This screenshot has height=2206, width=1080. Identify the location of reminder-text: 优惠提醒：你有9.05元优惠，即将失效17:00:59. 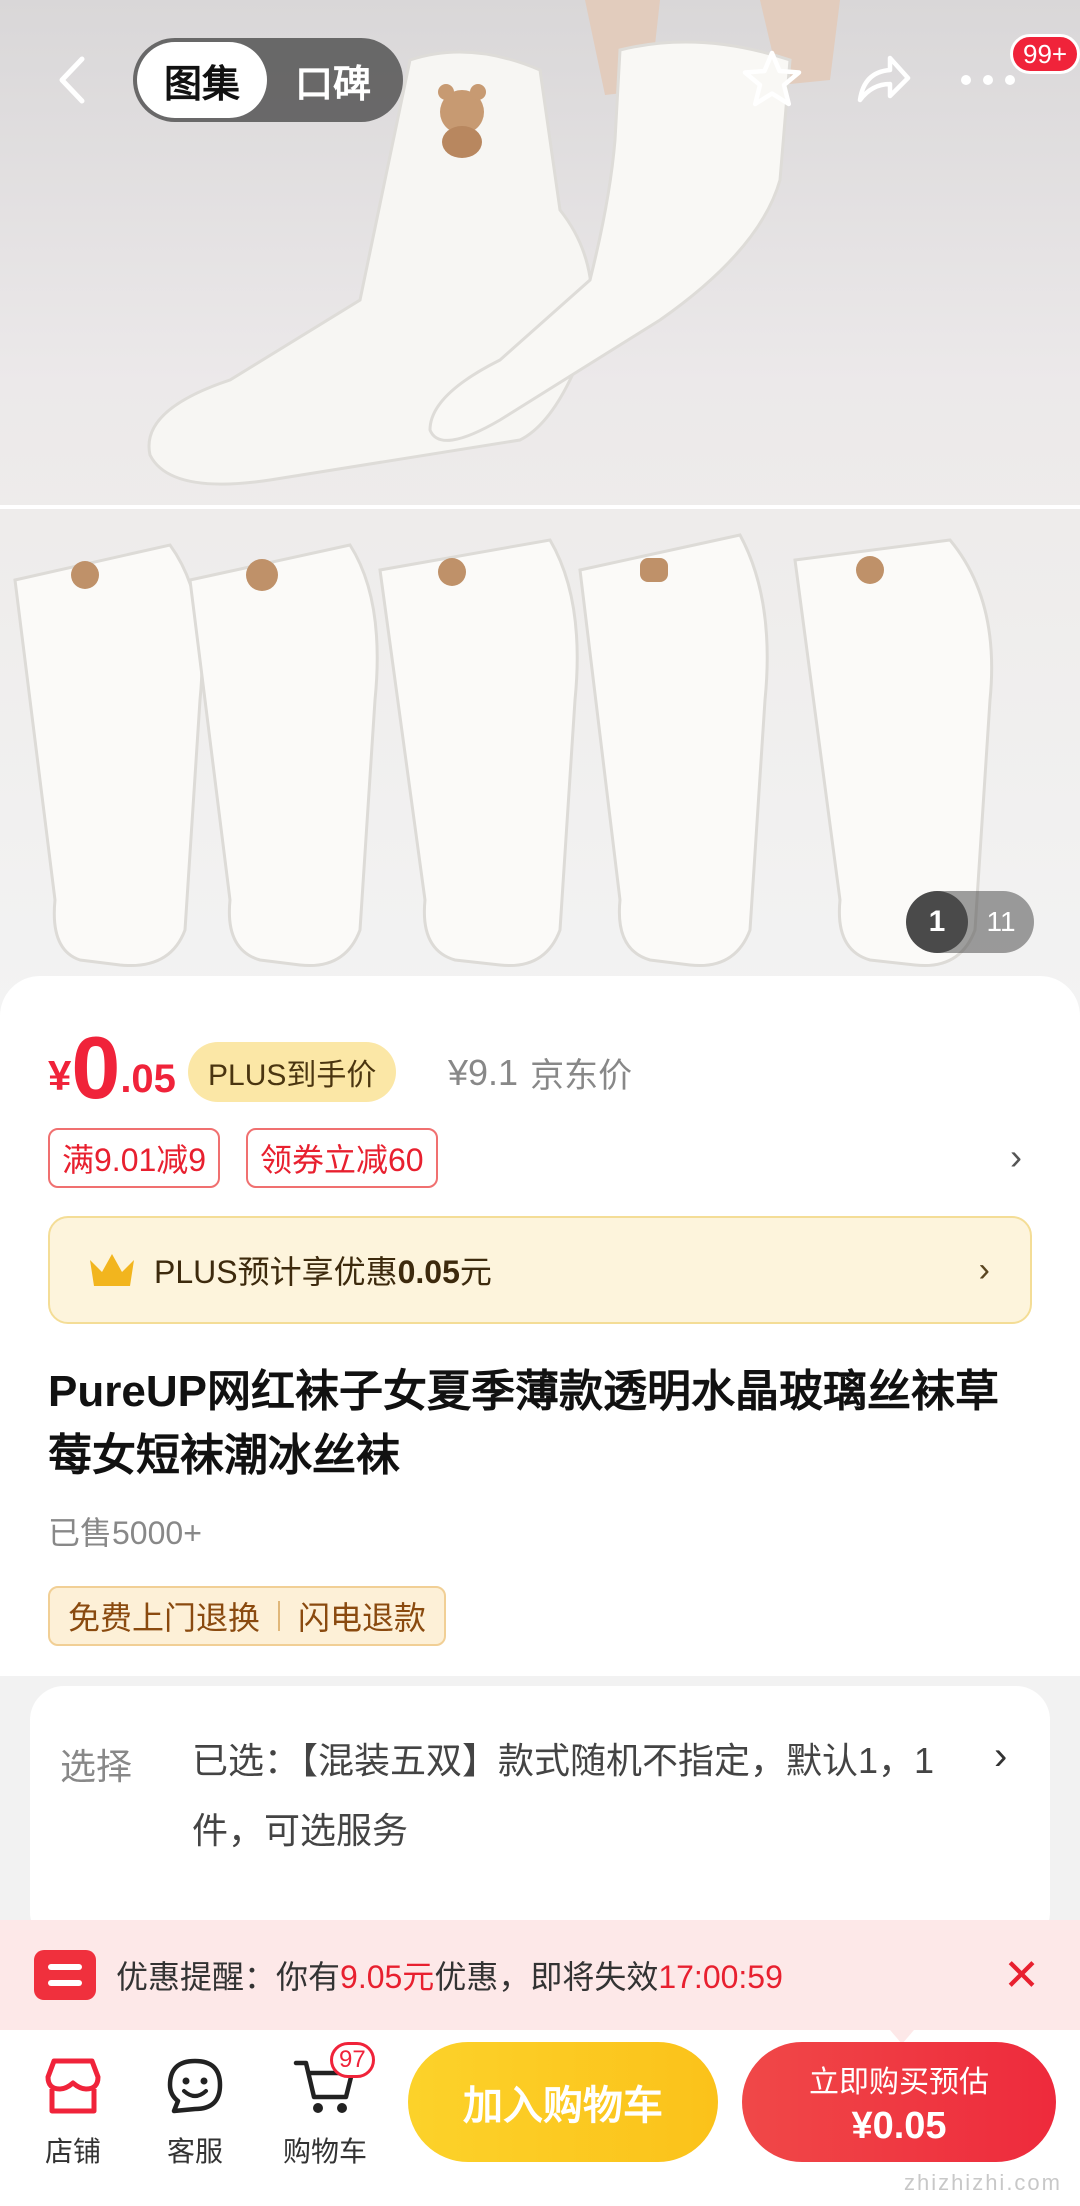
(449, 1975).